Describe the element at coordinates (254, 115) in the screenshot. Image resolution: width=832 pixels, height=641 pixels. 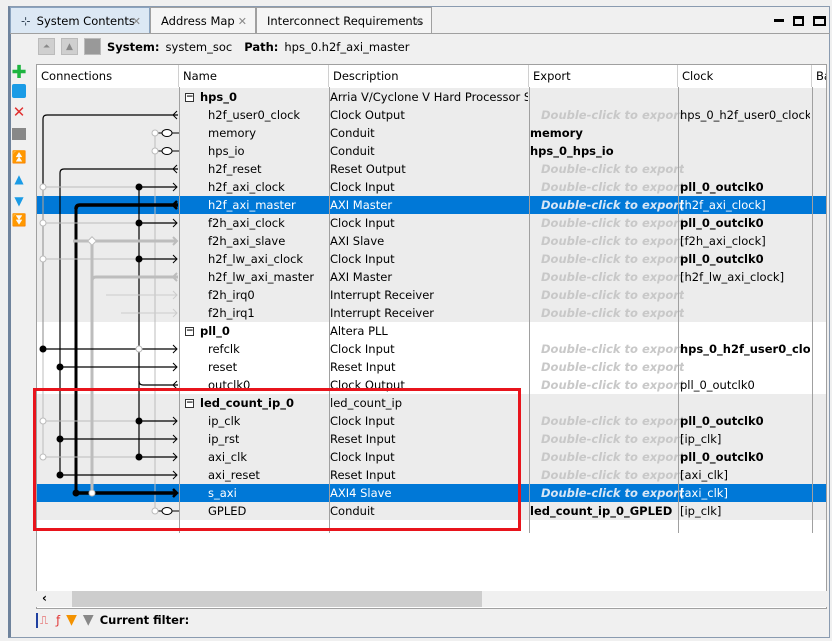
I see `interface-name: h2f_user0_clock` at that location.